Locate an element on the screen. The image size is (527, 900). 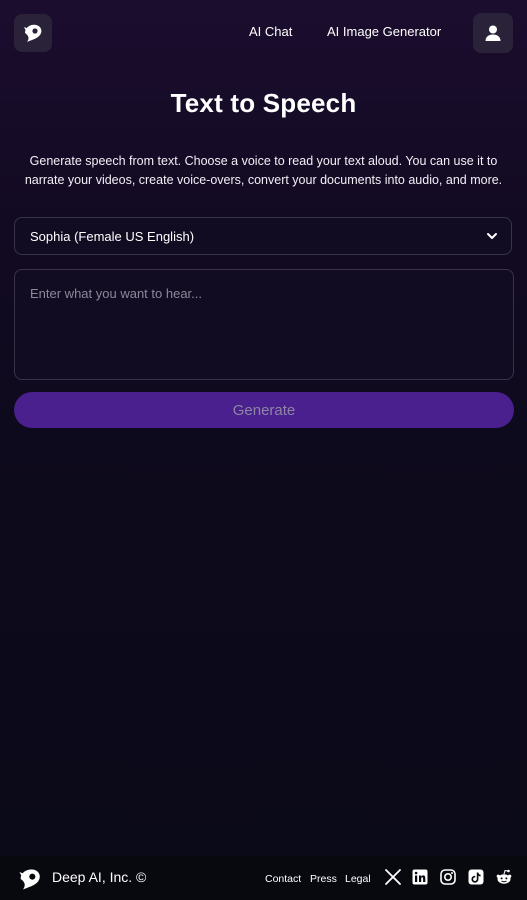
voice-select-value: Sophia (Female US English) is located at coordinates (112, 236).